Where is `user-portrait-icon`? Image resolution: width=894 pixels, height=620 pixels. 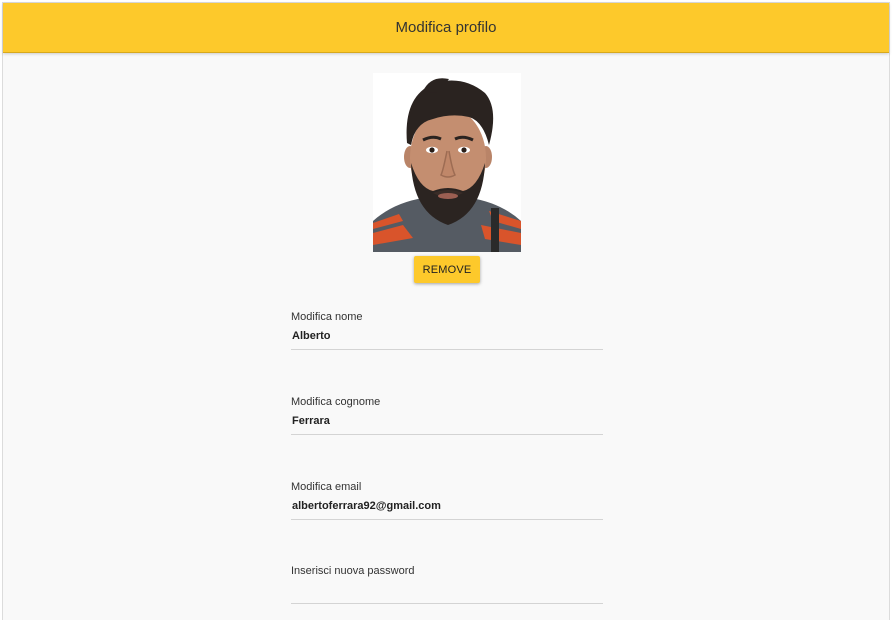 user-portrait-icon is located at coordinates (447, 162).